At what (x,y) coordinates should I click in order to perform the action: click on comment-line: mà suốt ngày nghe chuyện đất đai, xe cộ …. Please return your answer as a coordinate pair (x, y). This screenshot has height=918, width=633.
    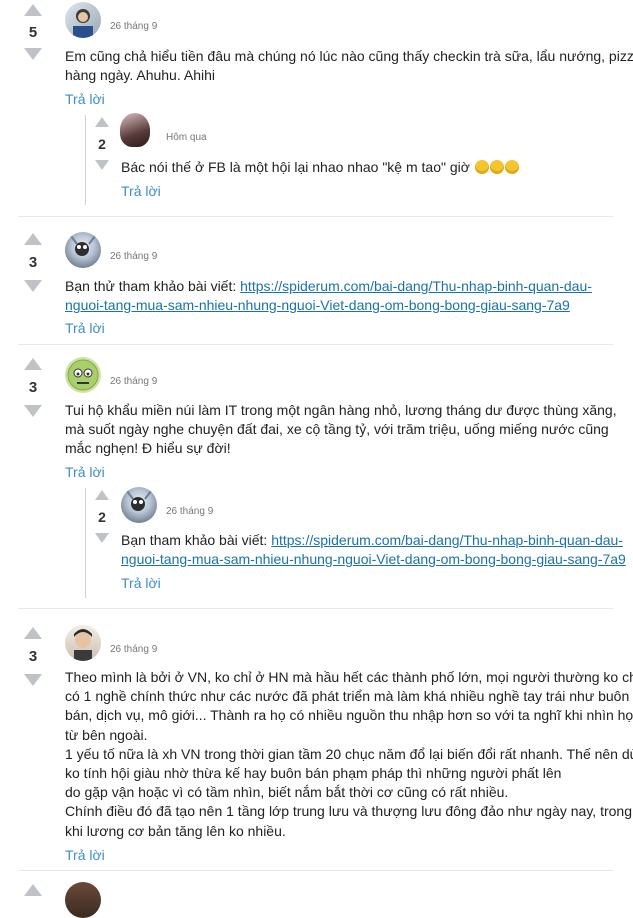
    Looking at the image, I should click on (337, 429).